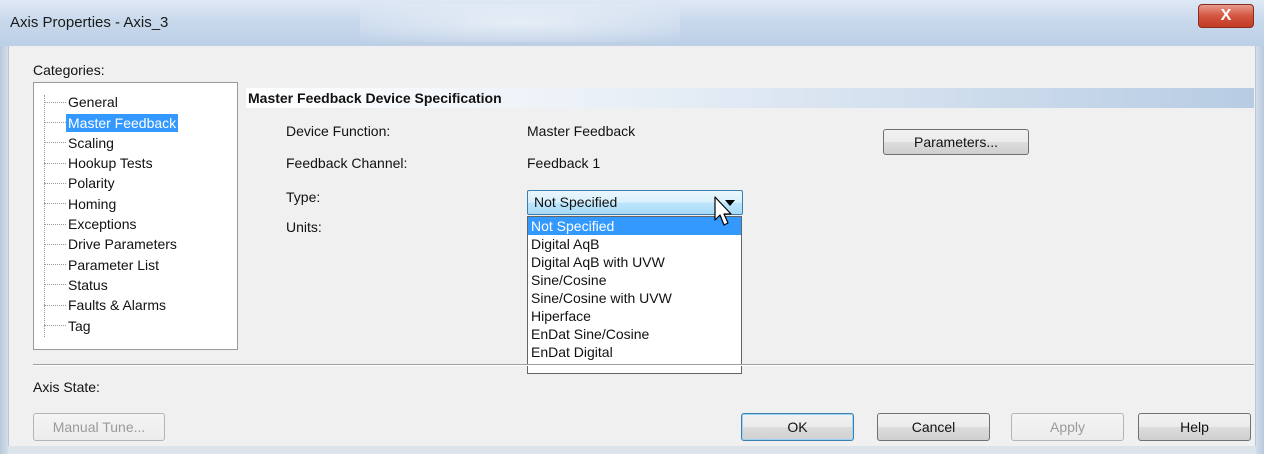 The width and height of the screenshot is (1264, 454). What do you see at coordinates (634, 226) in the screenshot?
I see `type-option: Not Specified` at bounding box center [634, 226].